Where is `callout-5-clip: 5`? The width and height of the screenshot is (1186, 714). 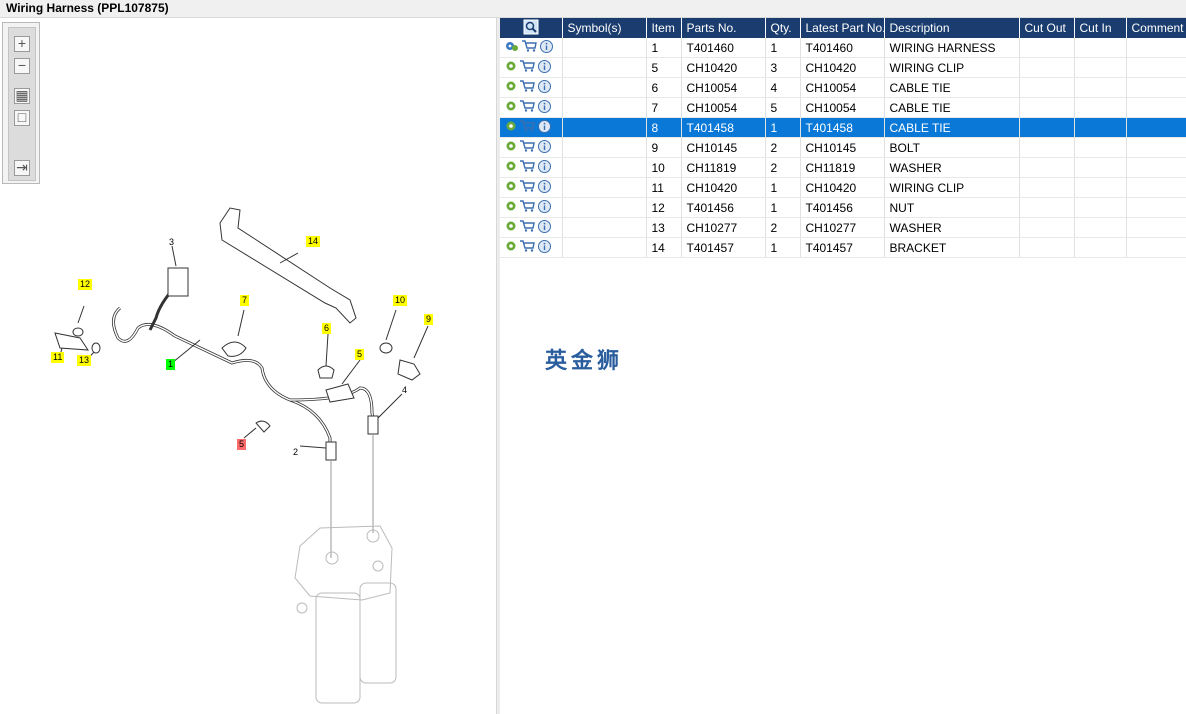
callout-5-clip: 5 is located at coordinates (242, 444).